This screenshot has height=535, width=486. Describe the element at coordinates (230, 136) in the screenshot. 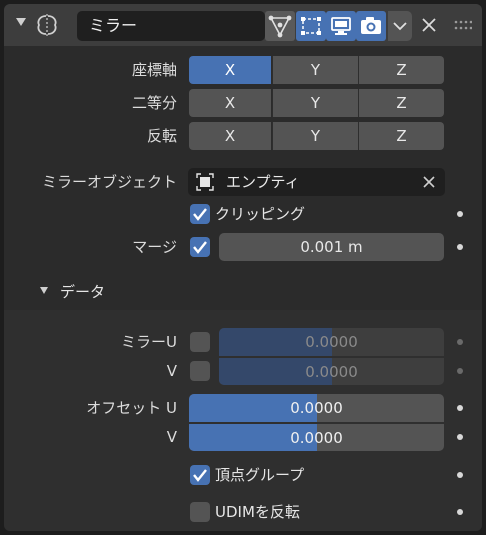

I see `flip-x-toggle: X` at that location.